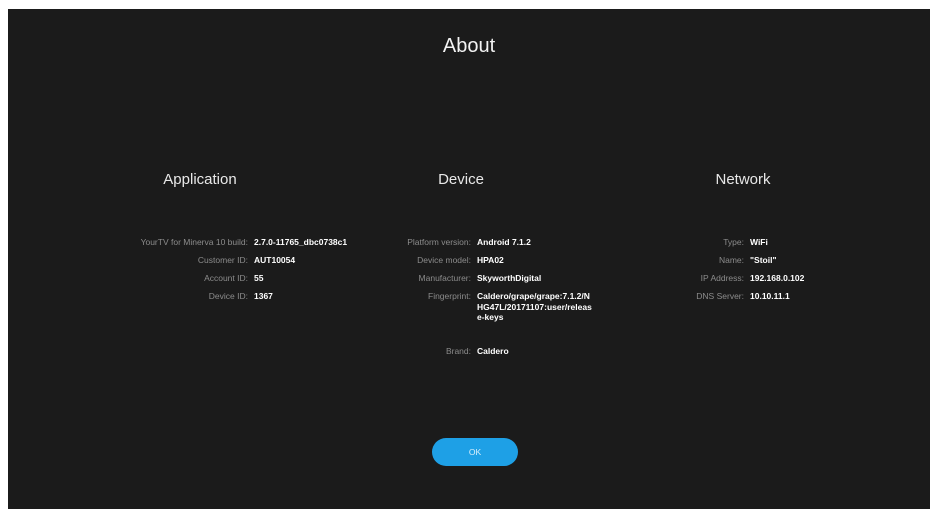  What do you see at coordinates (222, 260) in the screenshot?
I see `info-label: Customer ID:` at bounding box center [222, 260].